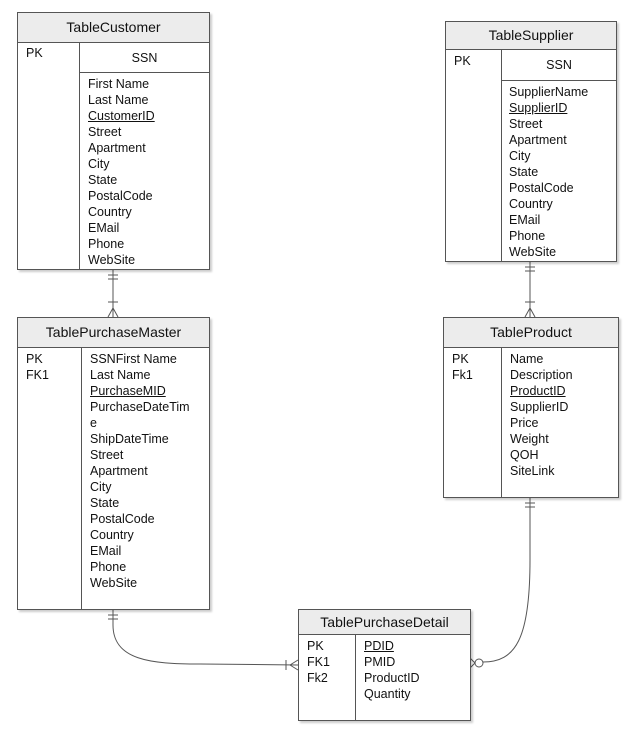 The image size is (636, 732). I want to click on field-customerid: CustomerID, so click(121, 116).